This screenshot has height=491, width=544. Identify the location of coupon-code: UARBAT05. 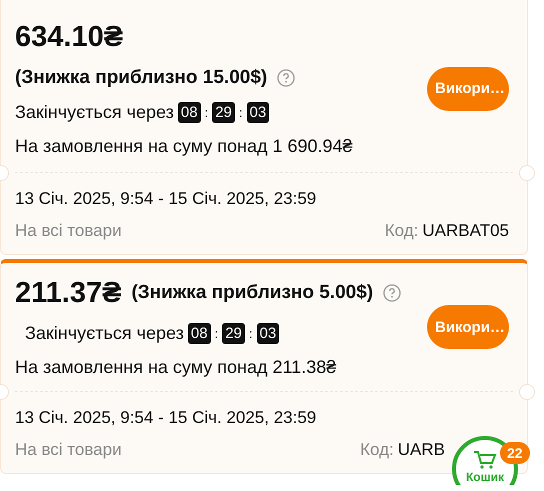
(465, 231).